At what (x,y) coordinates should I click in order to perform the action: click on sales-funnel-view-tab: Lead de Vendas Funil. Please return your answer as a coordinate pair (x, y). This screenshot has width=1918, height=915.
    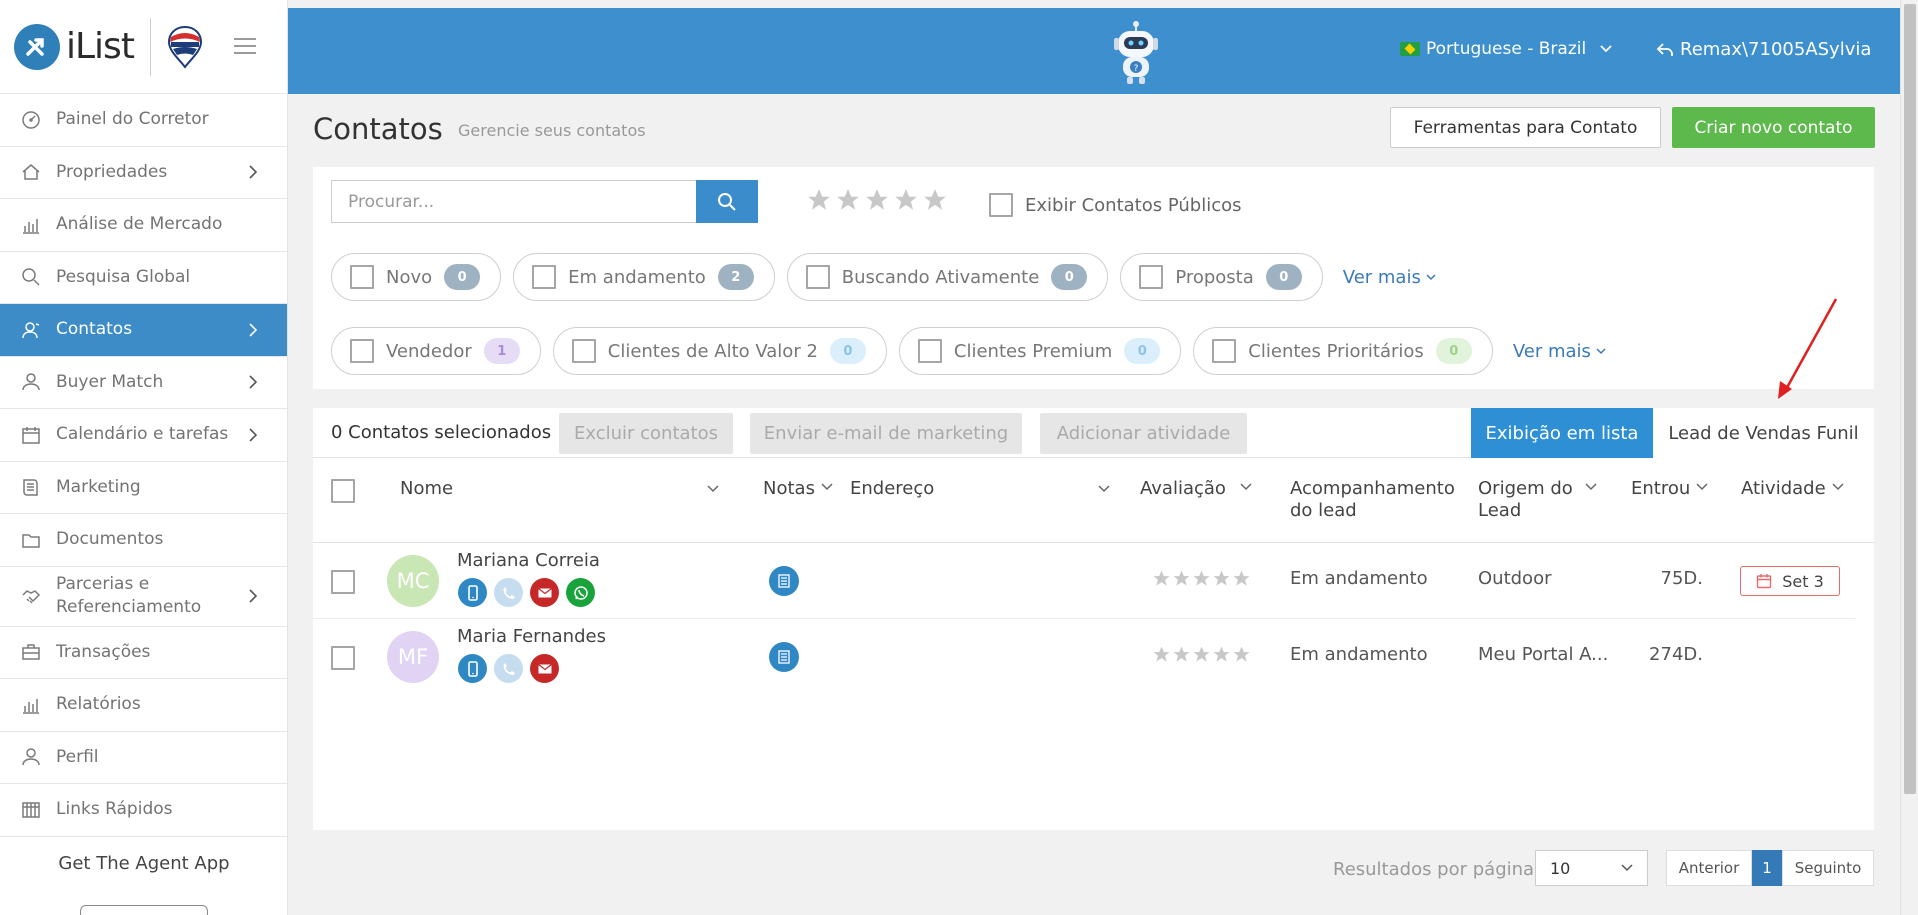
    Looking at the image, I should click on (1763, 433).